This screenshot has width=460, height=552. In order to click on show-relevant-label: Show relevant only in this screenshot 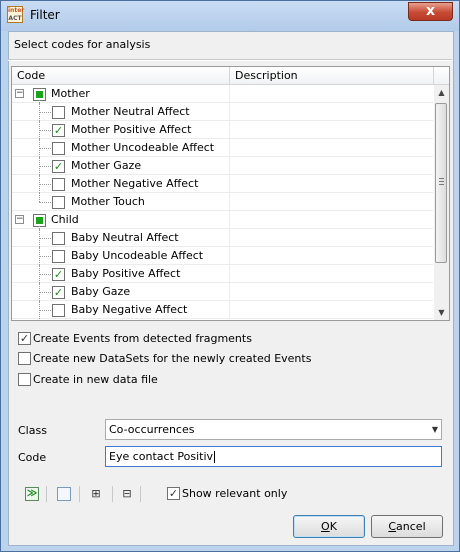, I will do `click(235, 493)`.